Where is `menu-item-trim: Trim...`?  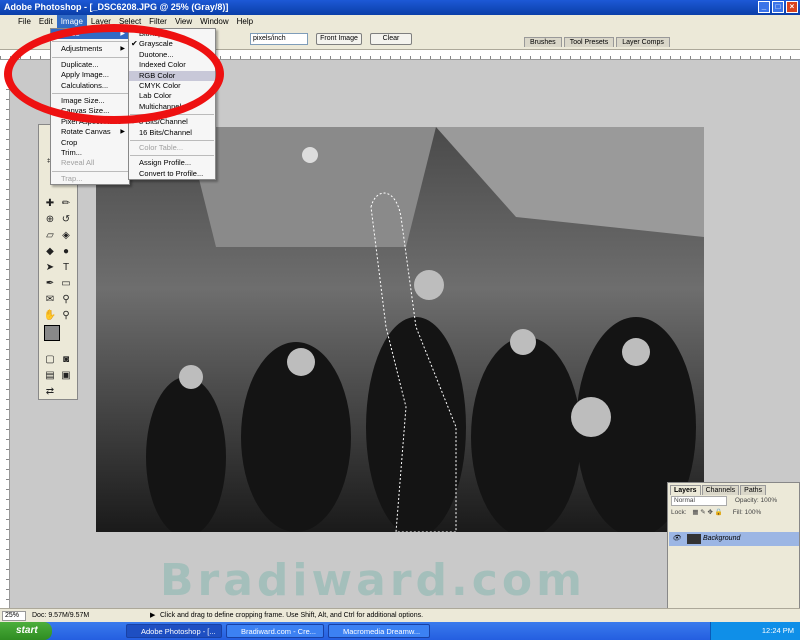 menu-item-trim: Trim... is located at coordinates (90, 153).